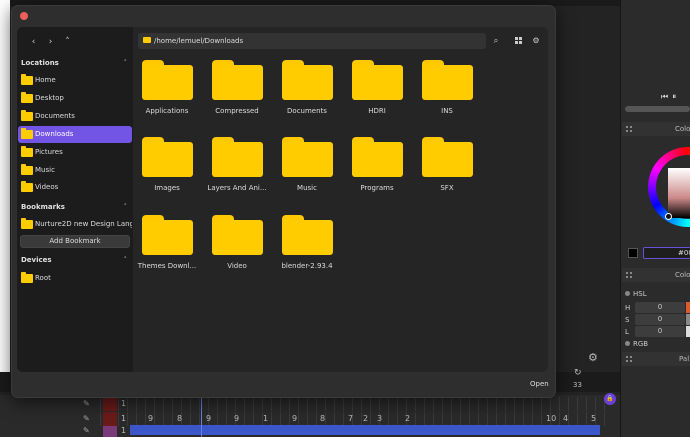  Describe the element at coordinates (24, 16) in the screenshot. I see `close-window-button` at that location.